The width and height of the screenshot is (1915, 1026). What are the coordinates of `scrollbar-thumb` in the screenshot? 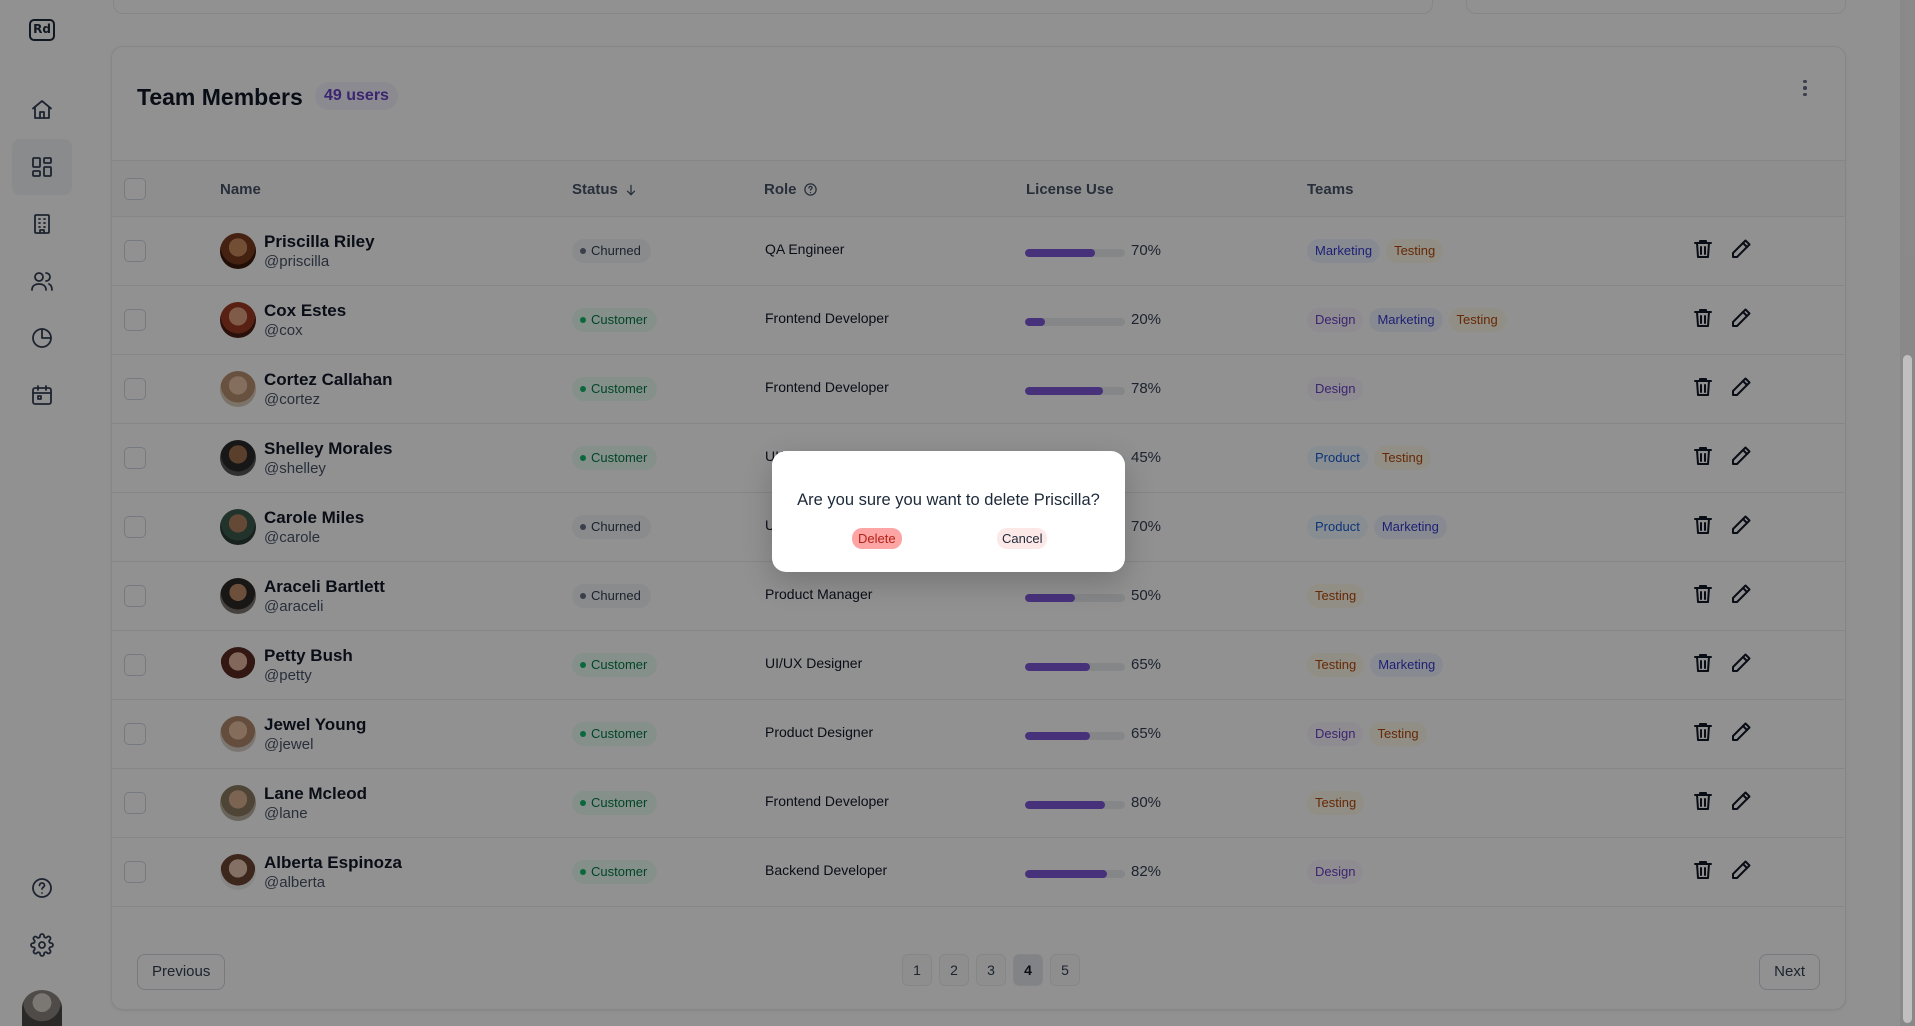 It's located at (1907, 689).